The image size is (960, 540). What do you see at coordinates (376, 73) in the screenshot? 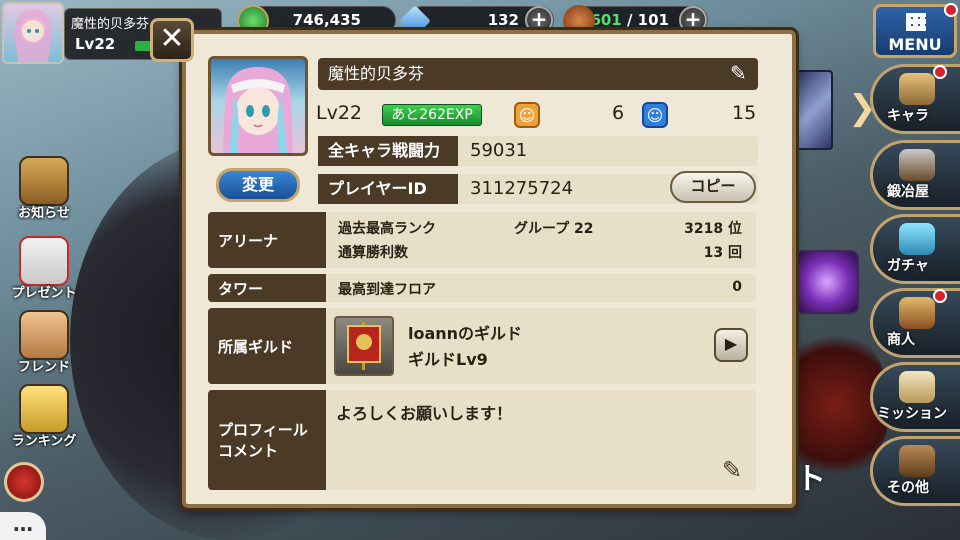
I see `profile-name: 魔性的贝多芬` at bounding box center [376, 73].